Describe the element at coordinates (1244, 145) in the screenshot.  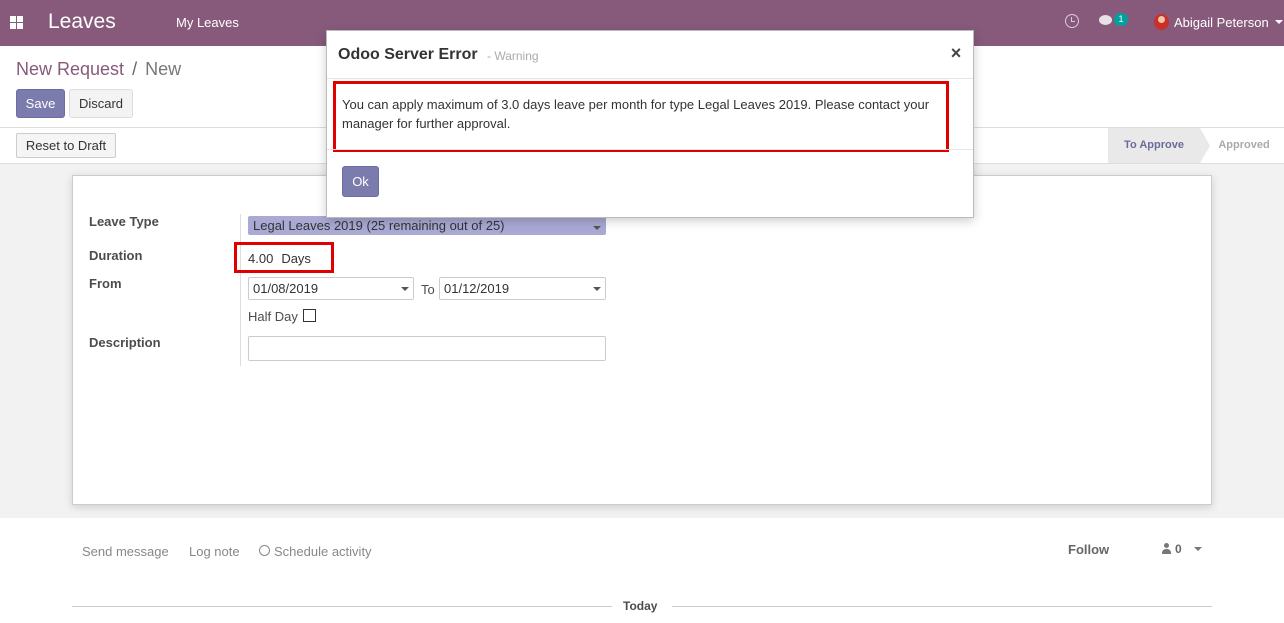
I see `stage-approved: Approved` at that location.